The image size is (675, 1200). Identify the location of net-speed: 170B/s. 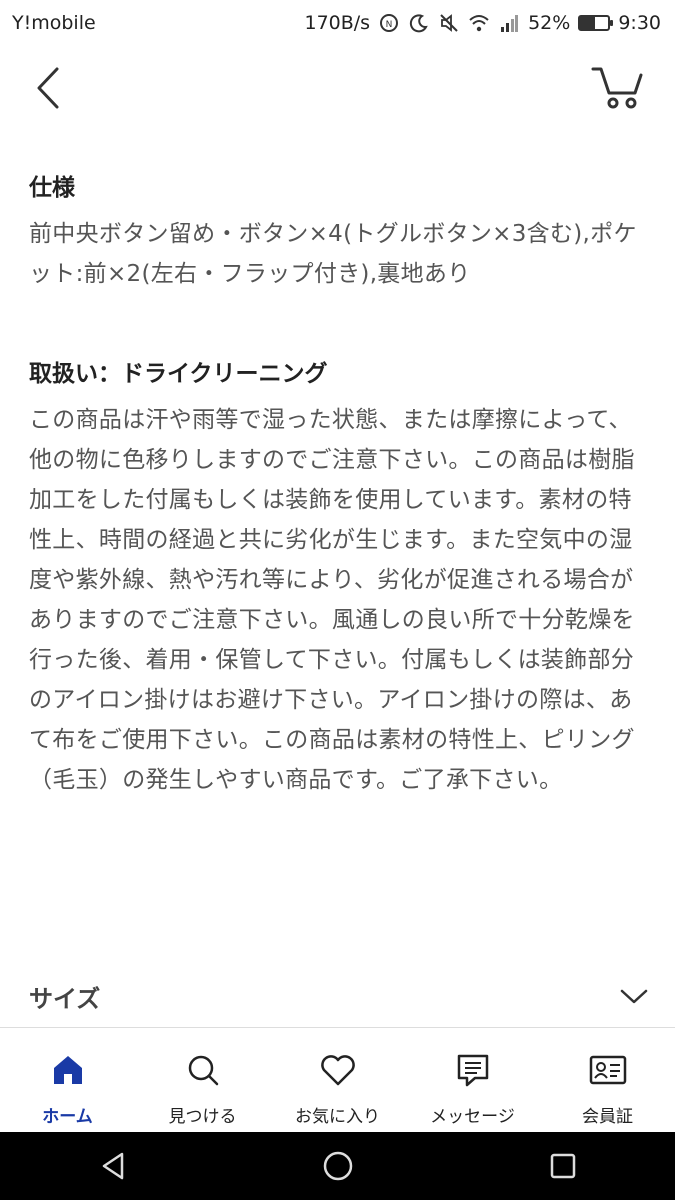
(337, 23).